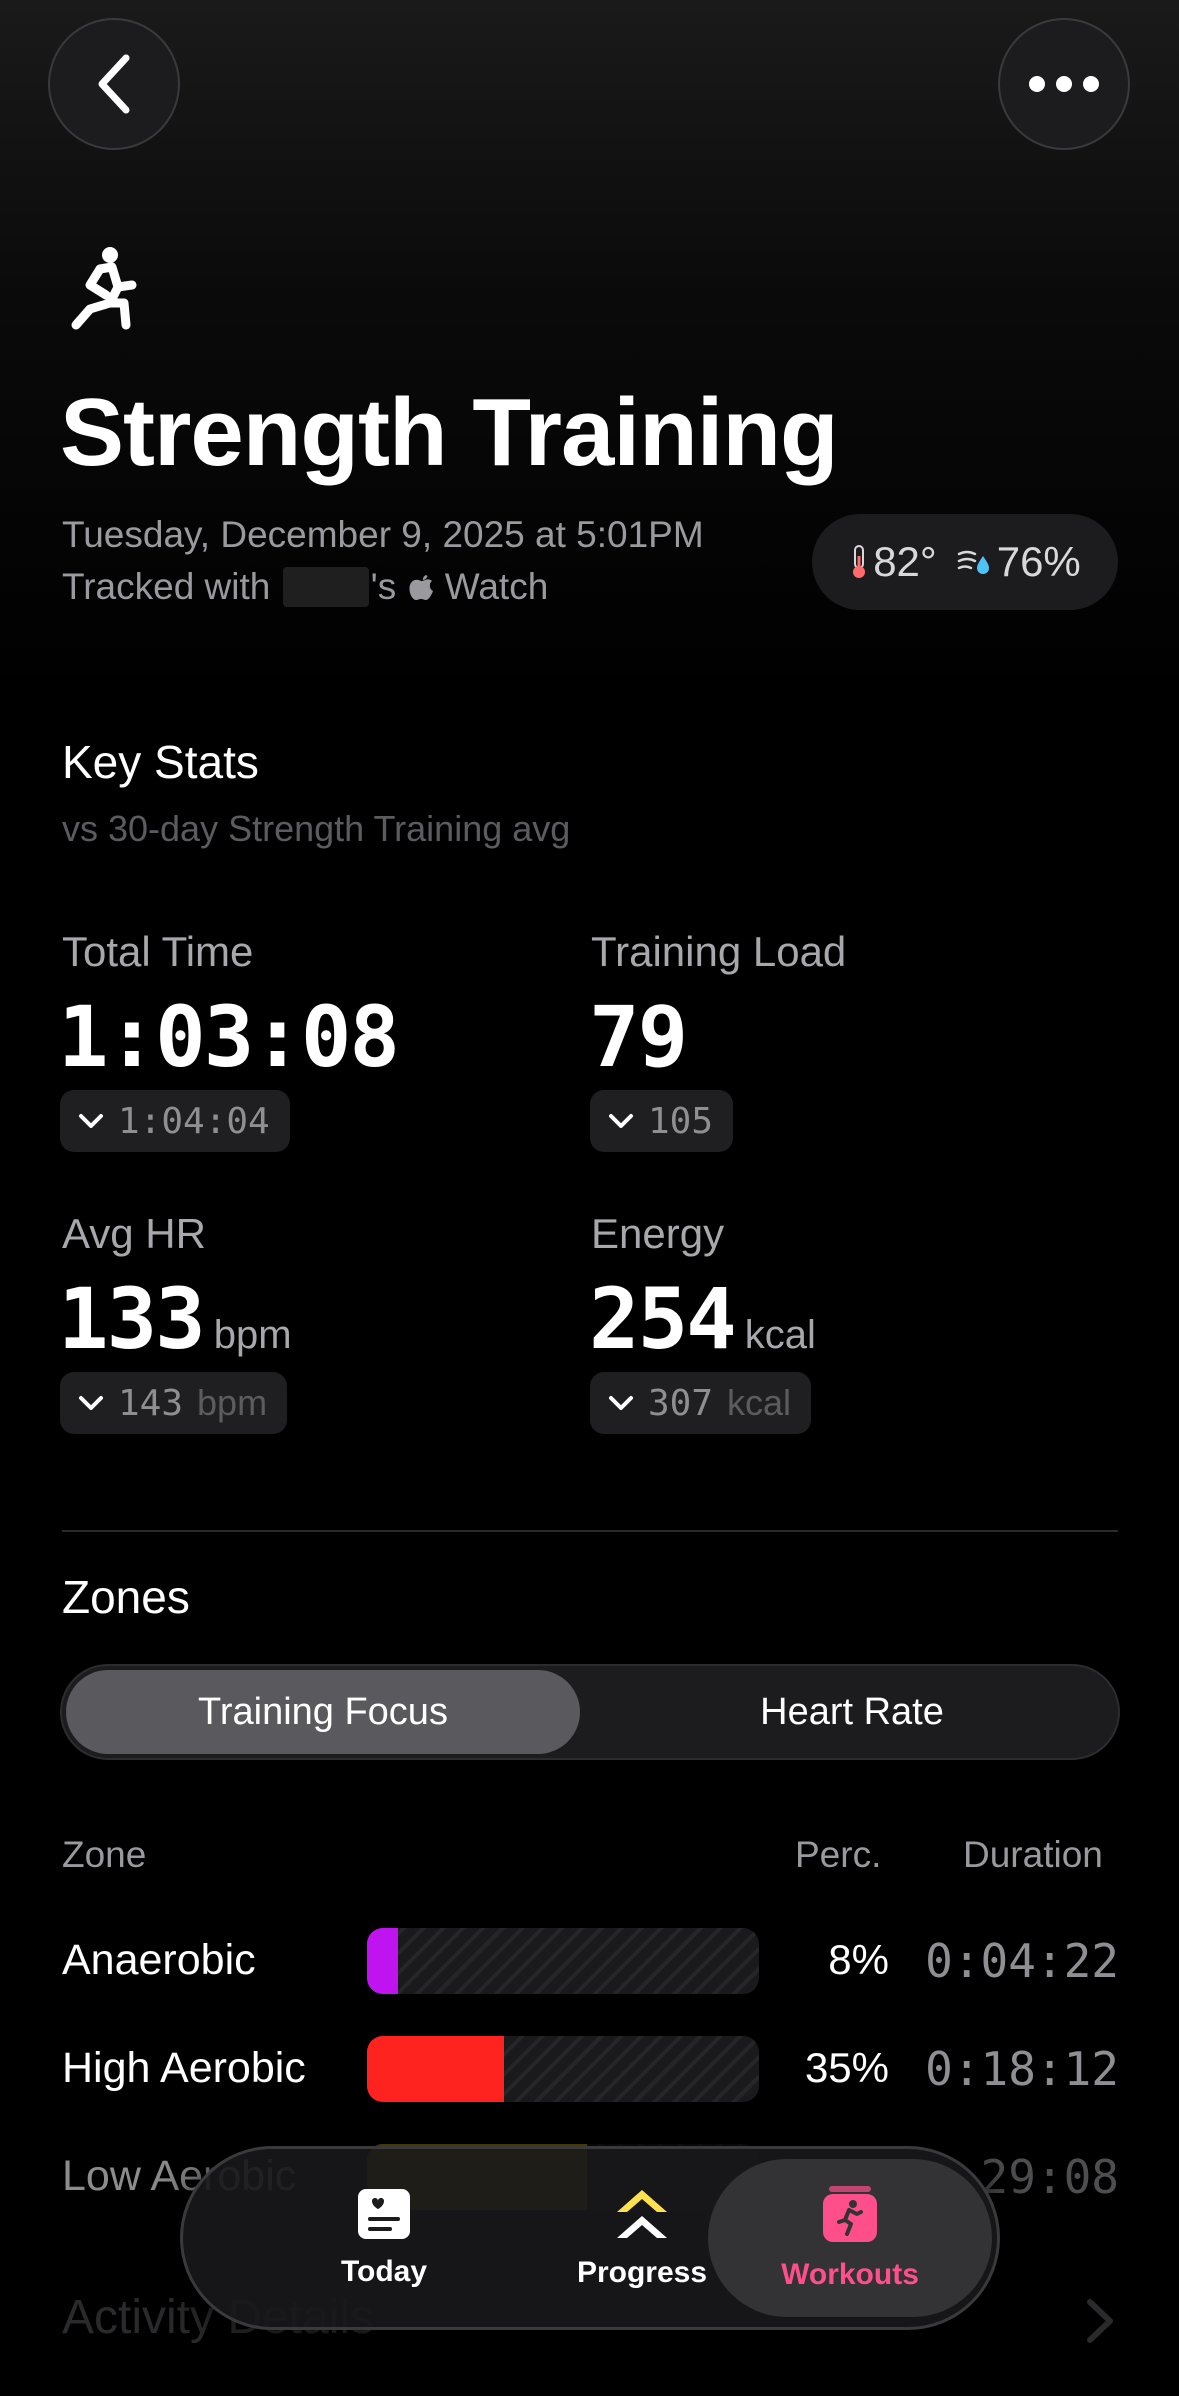 The width and height of the screenshot is (1179, 2396). I want to click on duration-column-header: Duration, so click(1033, 1854).